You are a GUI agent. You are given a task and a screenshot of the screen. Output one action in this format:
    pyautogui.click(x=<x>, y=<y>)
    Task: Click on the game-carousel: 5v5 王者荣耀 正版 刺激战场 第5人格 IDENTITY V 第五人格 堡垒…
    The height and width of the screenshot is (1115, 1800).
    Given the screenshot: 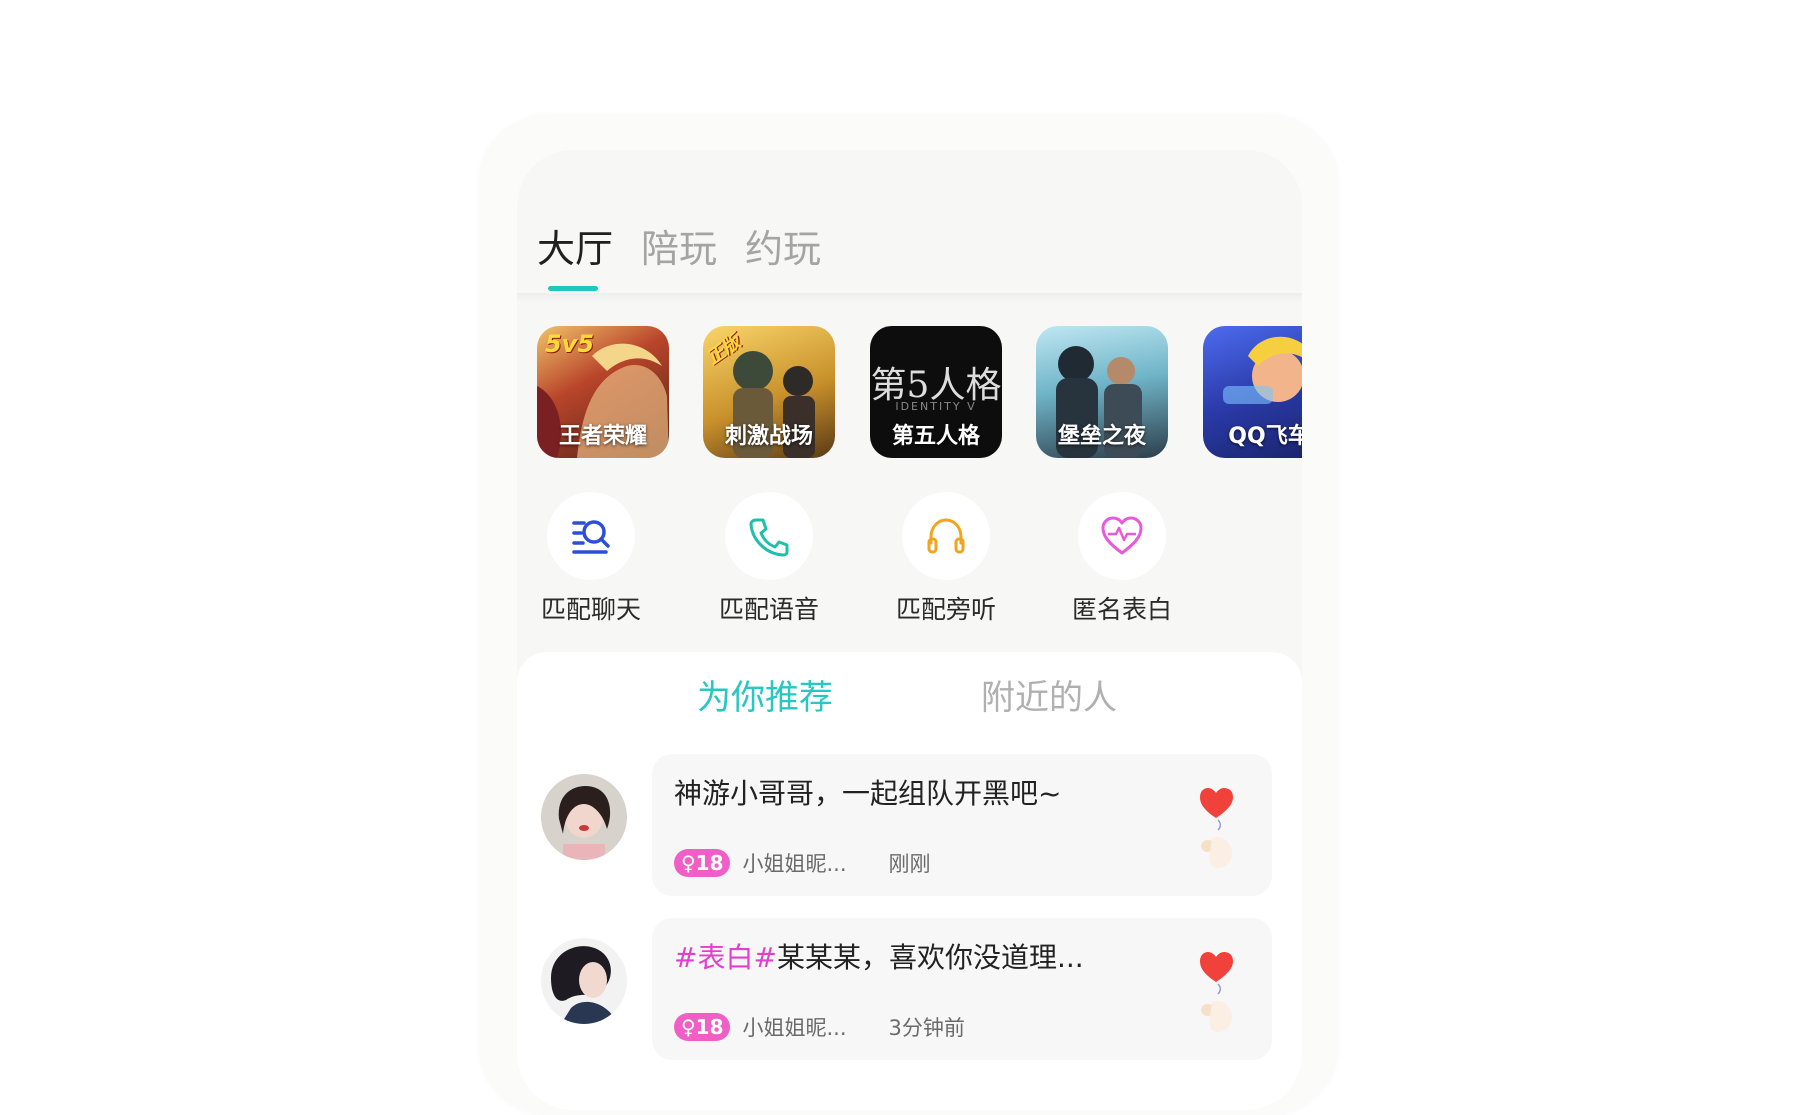 What is the action you would take?
    pyautogui.click(x=919, y=393)
    